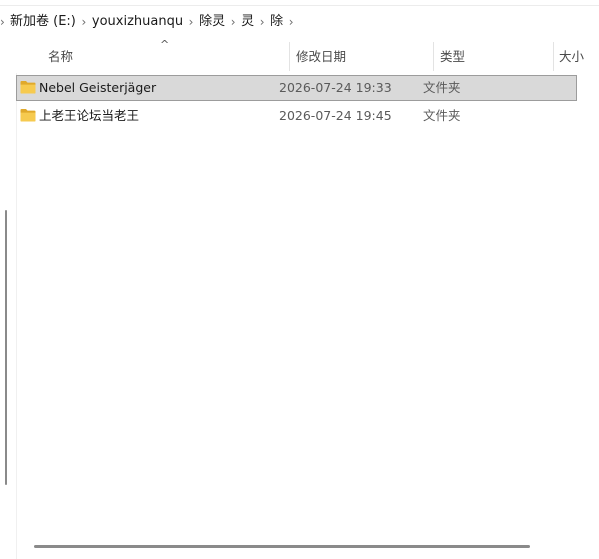 Image resolution: width=599 pixels, height=559 pixels. What do you see at coordinates (571, 56) in the screenshot?
I see `column-header-size: 大小` at bounding box center [571, 56].